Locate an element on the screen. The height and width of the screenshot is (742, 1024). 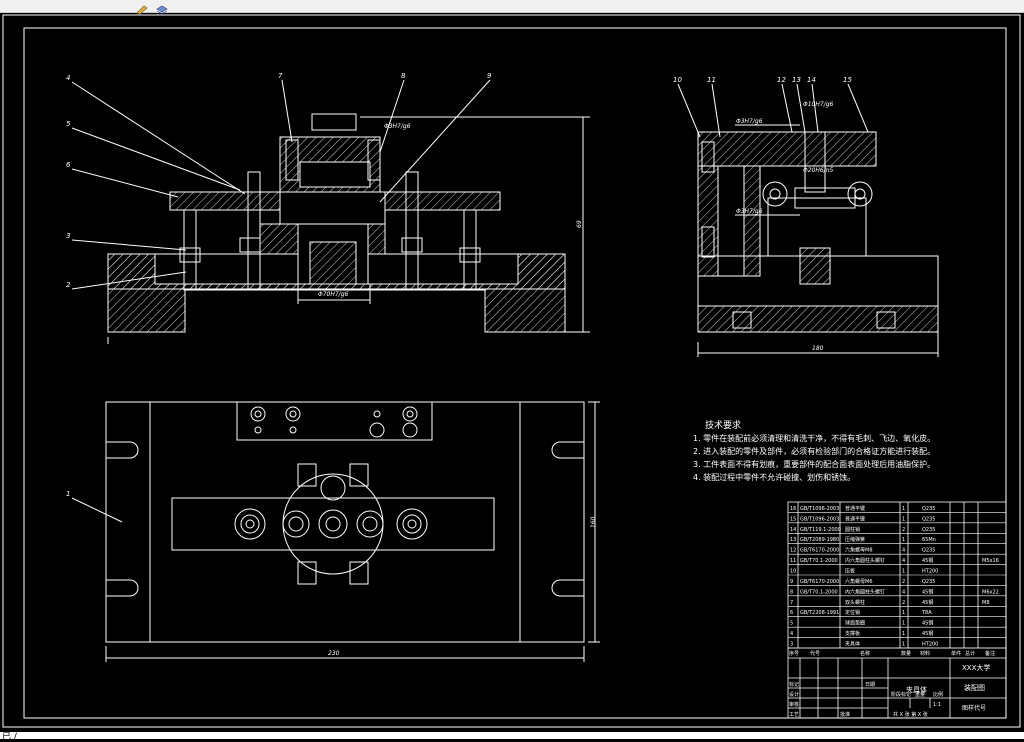
edit-icon is located at coordinates (142, 7).